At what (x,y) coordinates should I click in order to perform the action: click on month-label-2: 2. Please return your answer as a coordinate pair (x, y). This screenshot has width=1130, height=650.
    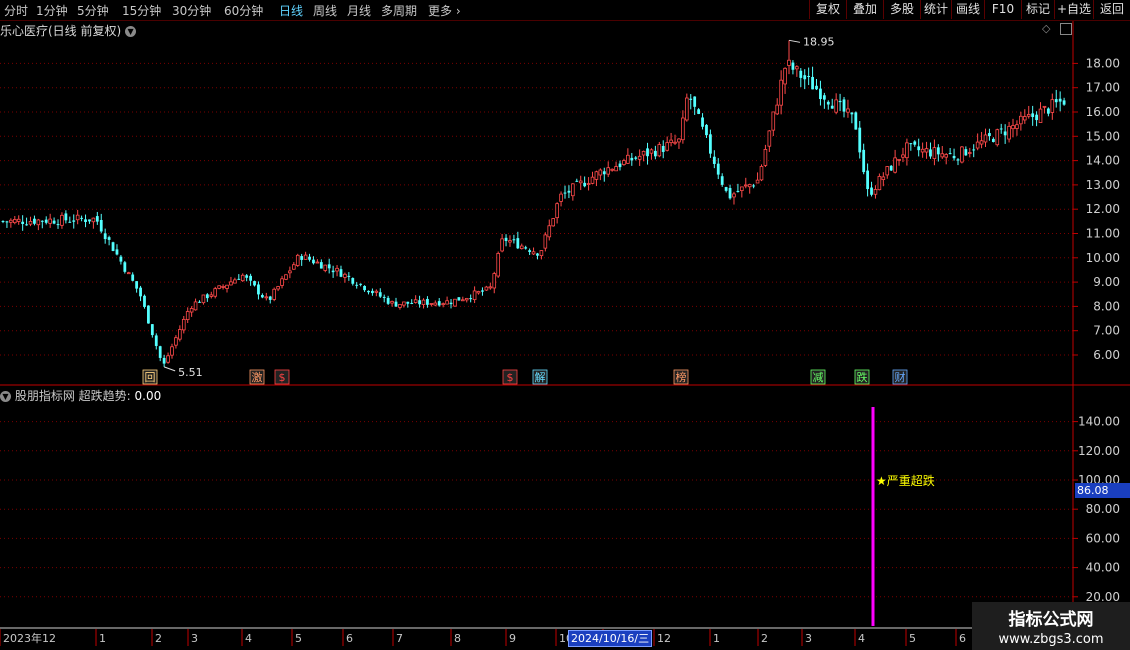
    Looking at the image, I should click on (158, 638).